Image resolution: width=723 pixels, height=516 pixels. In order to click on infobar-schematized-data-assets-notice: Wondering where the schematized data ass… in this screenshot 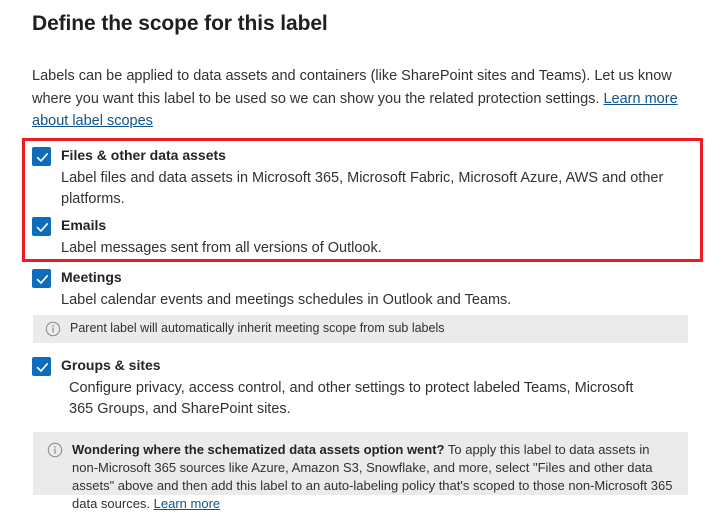, I will do `click(360, 471)`.